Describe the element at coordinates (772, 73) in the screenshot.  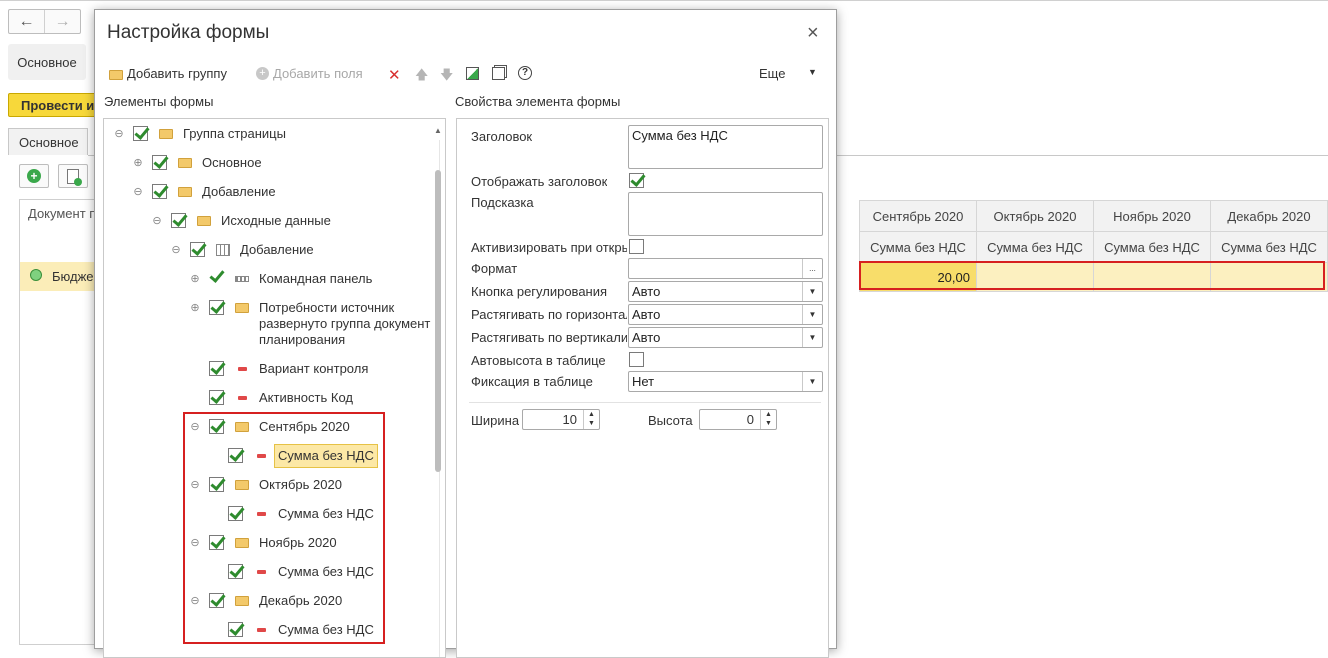
I see `more-menu: Еще` at that location.